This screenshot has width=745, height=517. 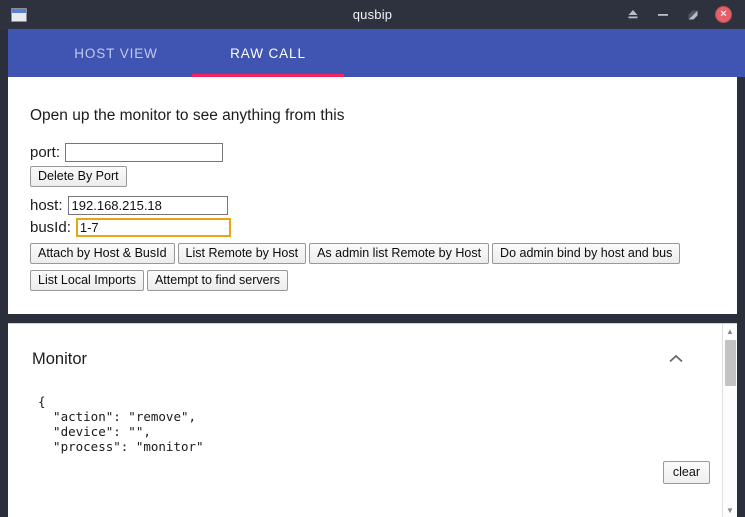 I want to click on scrollbar-thumb, so click(x=730, y=363).